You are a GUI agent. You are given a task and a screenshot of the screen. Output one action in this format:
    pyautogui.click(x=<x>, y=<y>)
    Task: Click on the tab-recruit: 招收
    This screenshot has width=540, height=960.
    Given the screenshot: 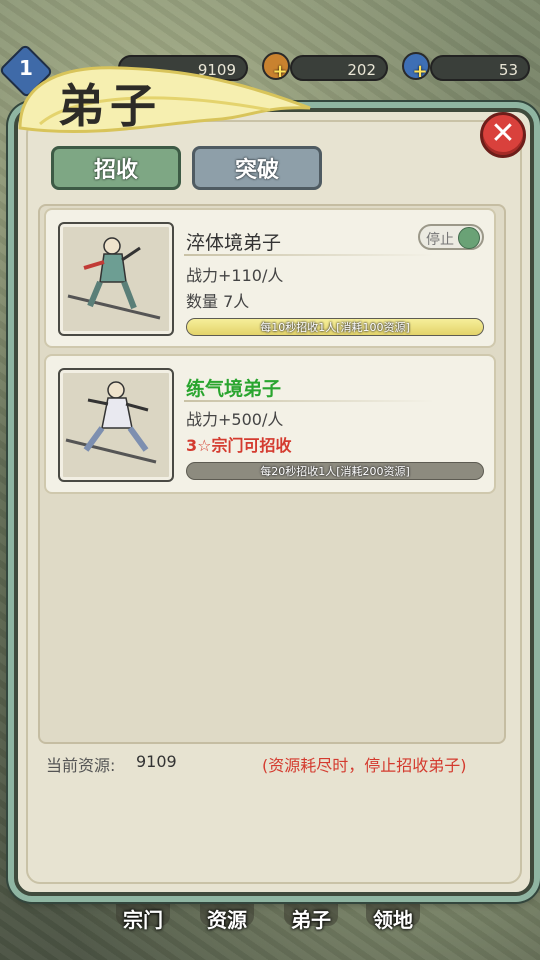 What is the action you would take?
    pyautogui.click(x=116, y=168)
    